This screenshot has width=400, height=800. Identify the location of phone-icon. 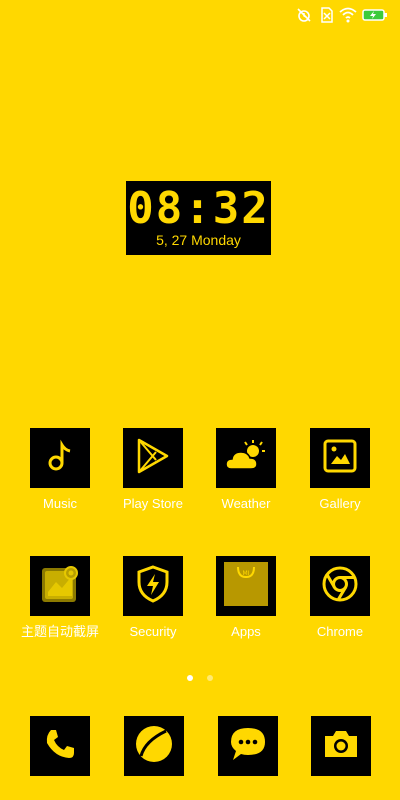
(60, 746).